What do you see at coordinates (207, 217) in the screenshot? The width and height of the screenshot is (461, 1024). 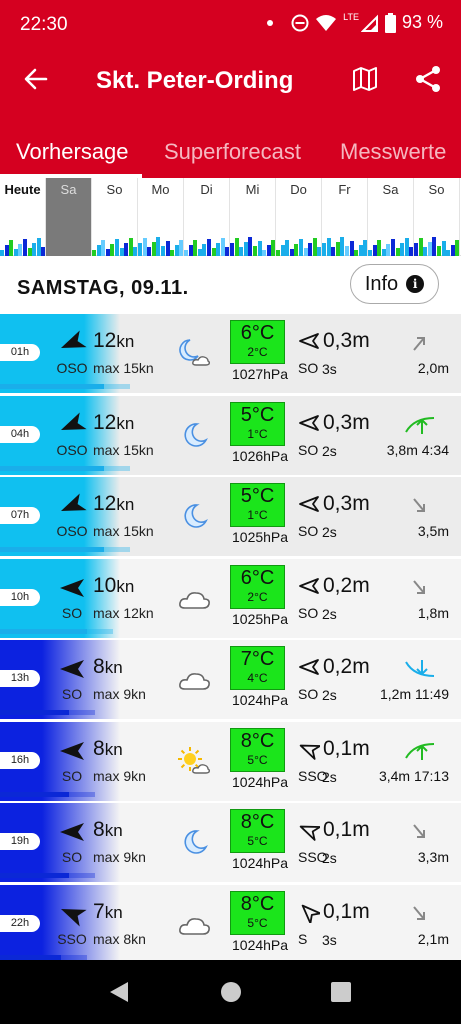 I see `day-tab-4: Di` at bounding box center [207, 217].